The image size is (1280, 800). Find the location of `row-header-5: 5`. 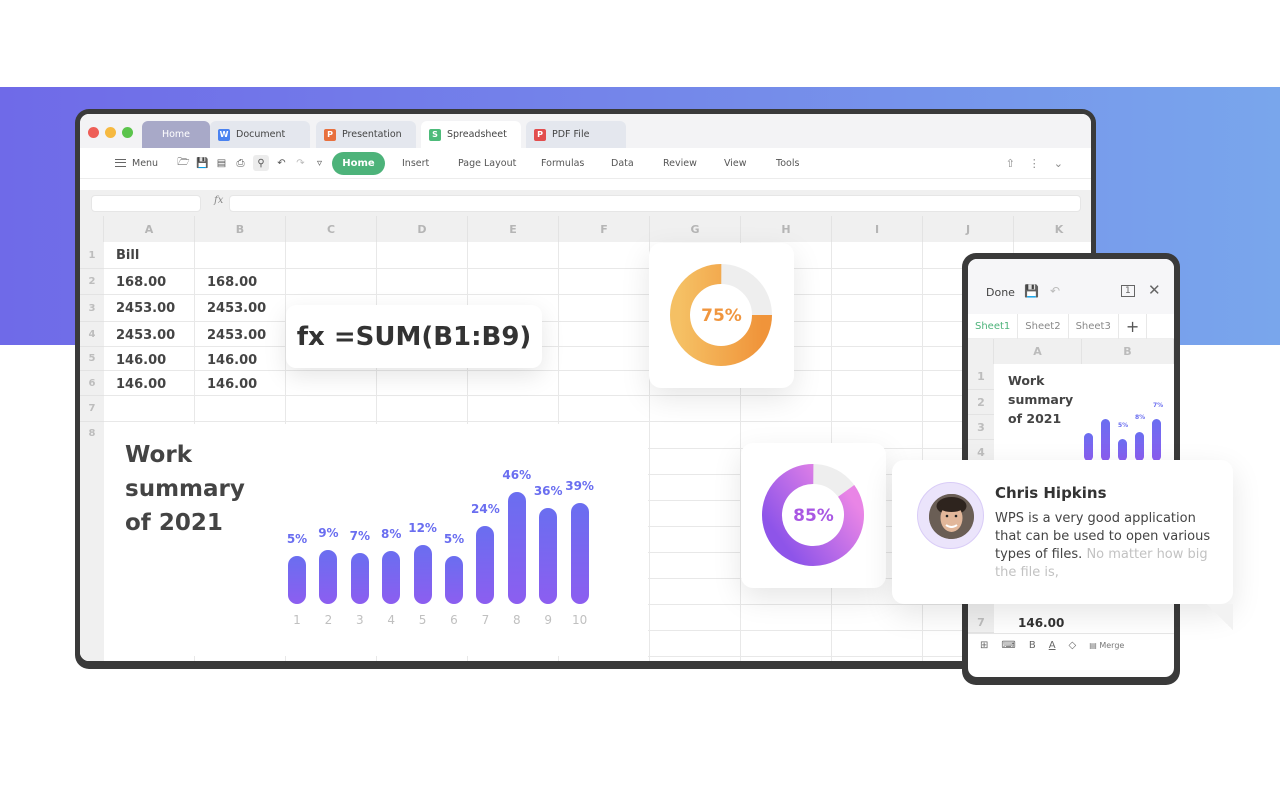

row-header-5: 5 is located at coordinates (92, 359).